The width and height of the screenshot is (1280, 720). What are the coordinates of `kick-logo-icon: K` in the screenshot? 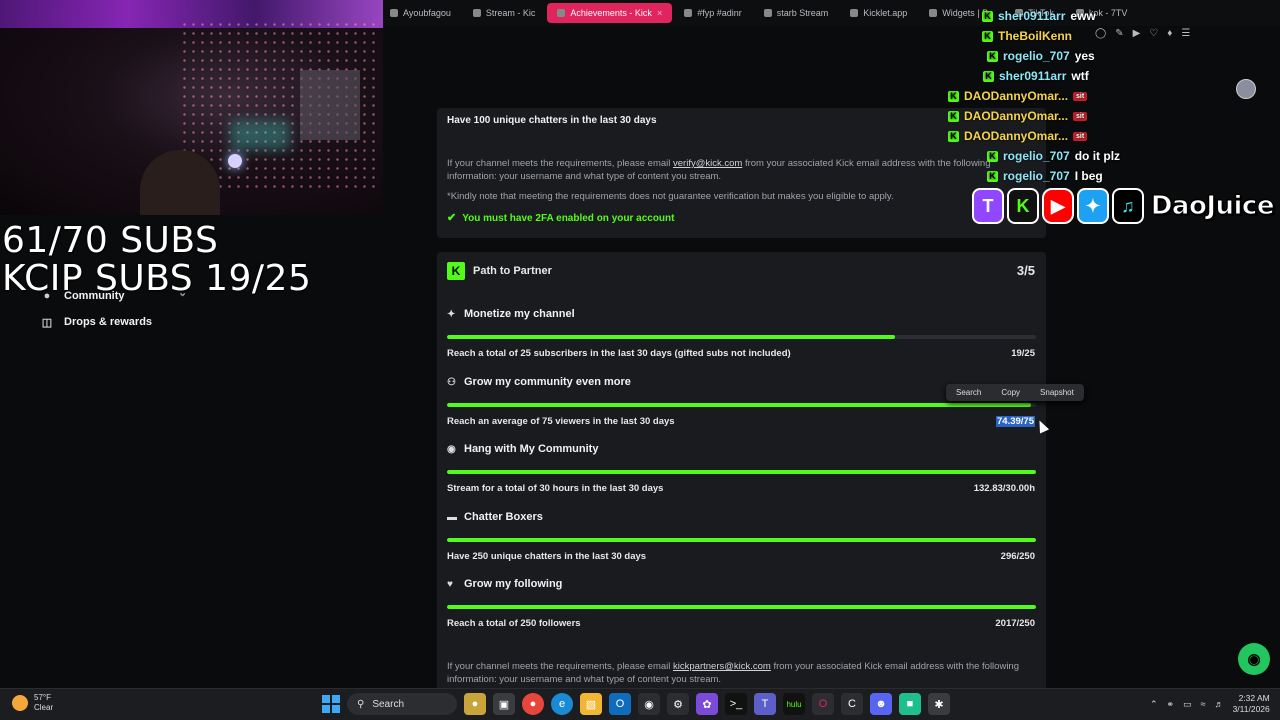 It's located at (456, 271).